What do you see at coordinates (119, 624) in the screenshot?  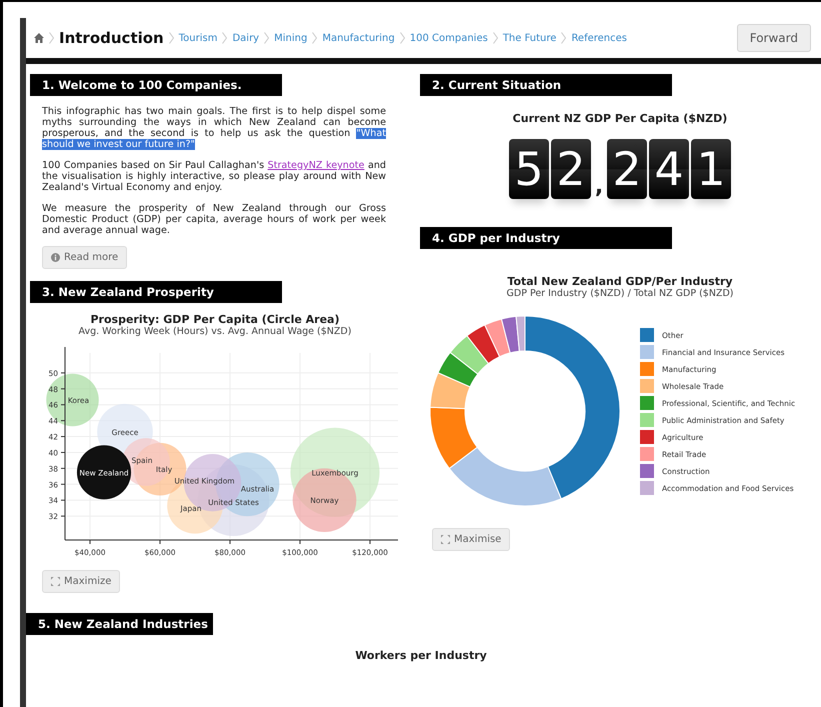 I see `section-heading: 5. New Zealand Industries` at bounding box center [119, 624].